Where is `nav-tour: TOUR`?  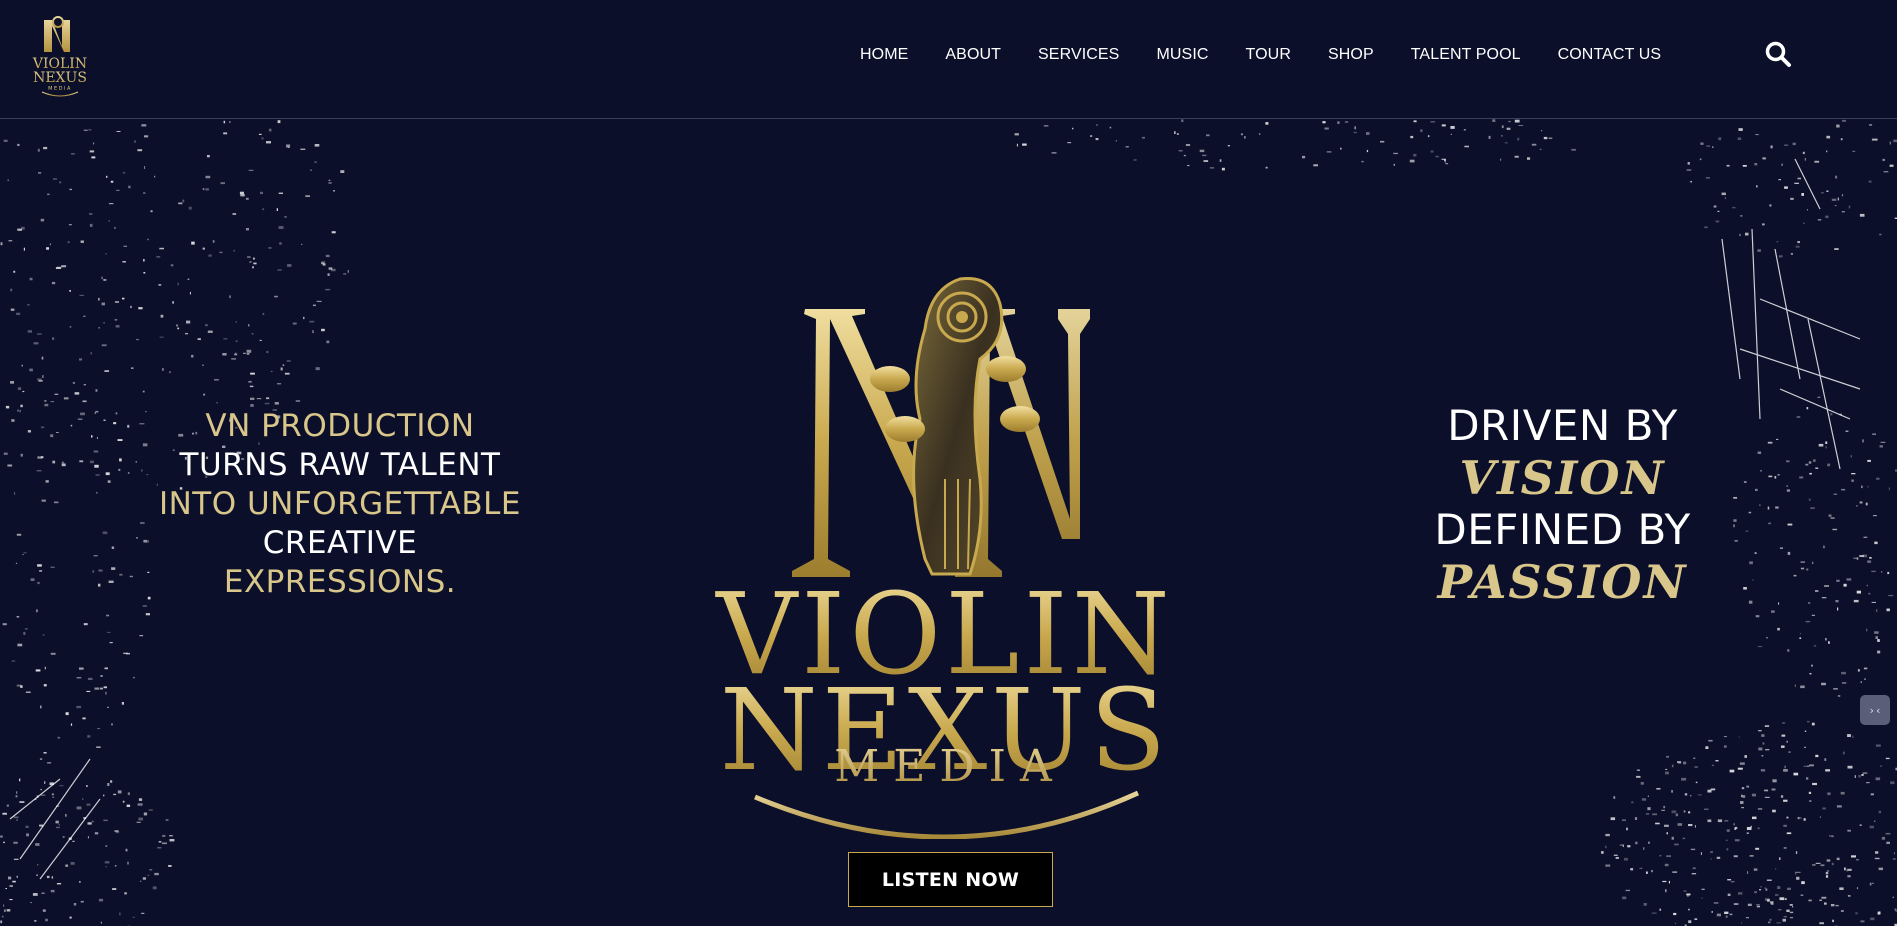 nav-tour: TOUR is located at coordinates (1268, 55).